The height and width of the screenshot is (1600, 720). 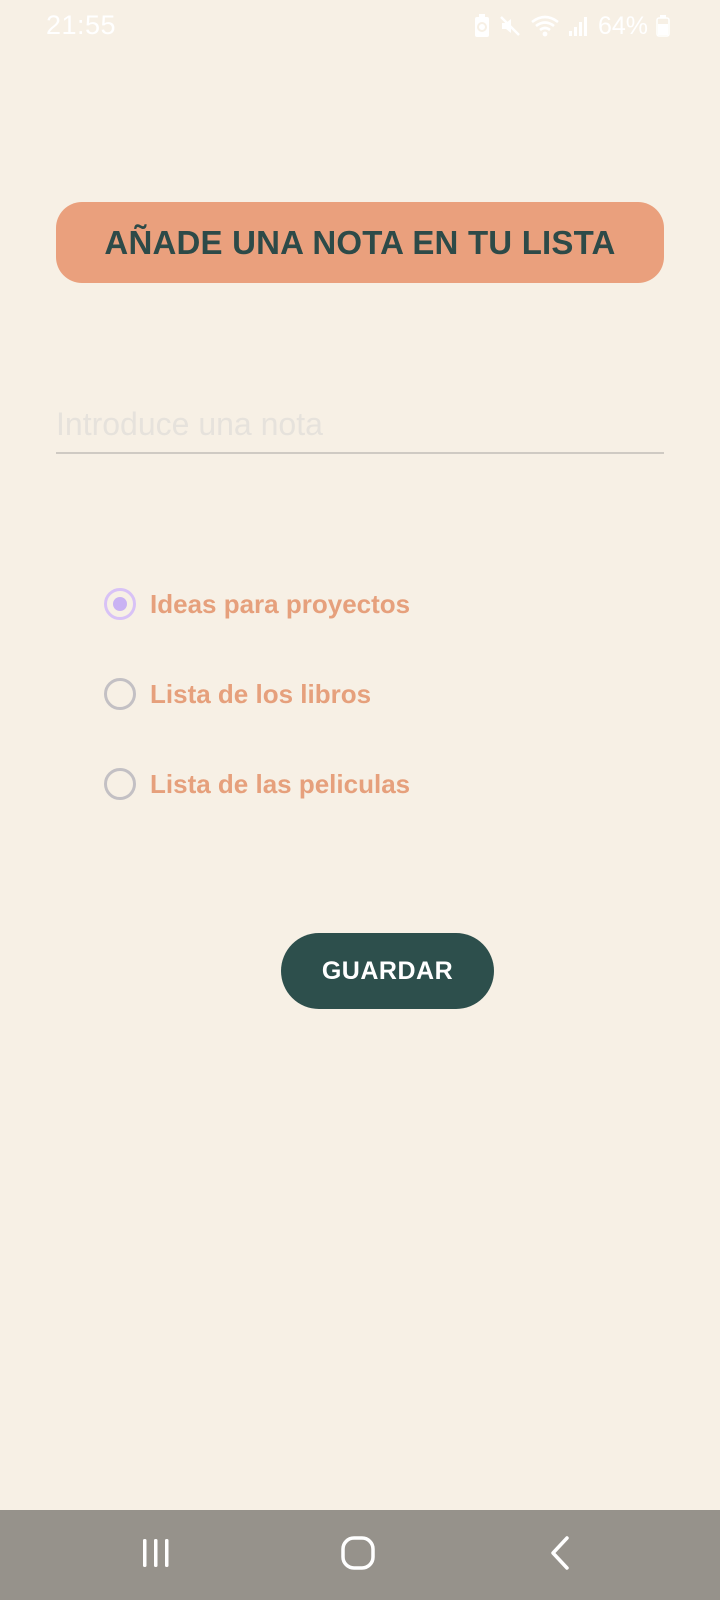 What do you see at coordinates (622, 25) in the screenshot?
I see `battery-percent: 64%` at bounding box center [622, 25].